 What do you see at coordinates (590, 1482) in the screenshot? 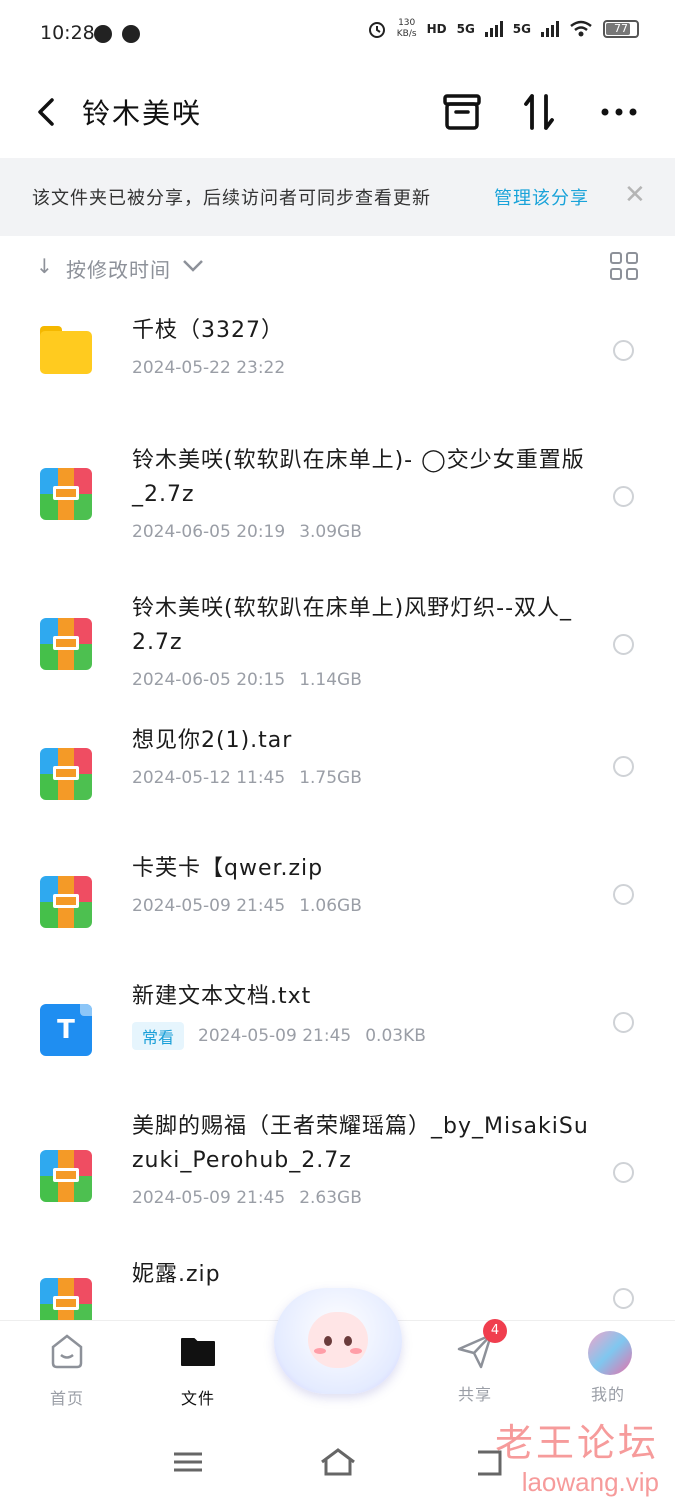
I see `watermark-url: laowang.vip` at bounding box center [590, 1482].